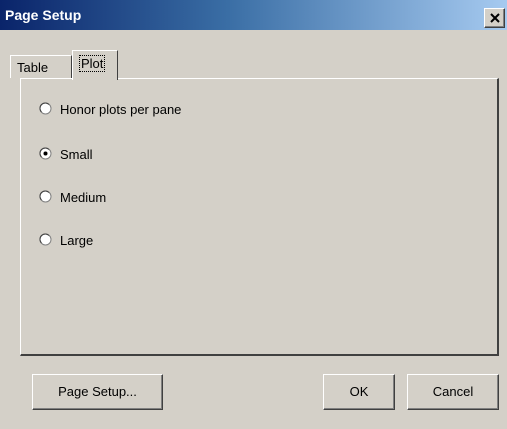 Image resolution: width=507 pixels, height=429 pixels. I want to click on tab-plot: Plot, so click(95, 65).